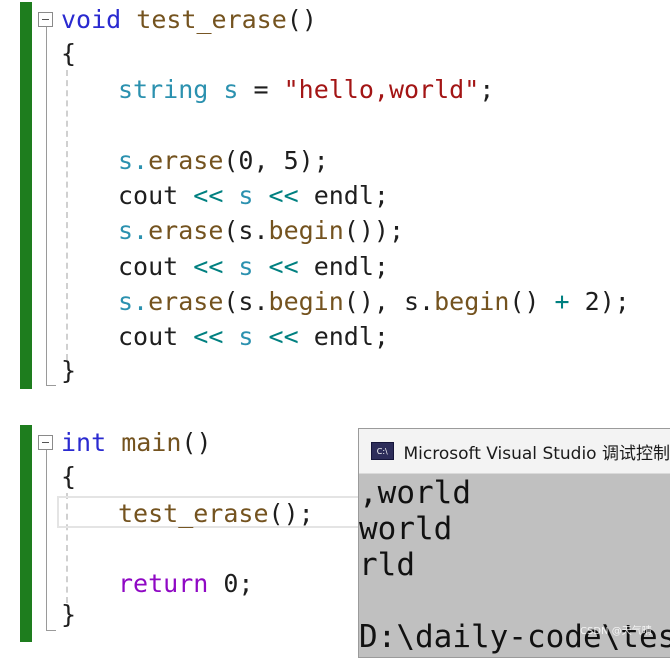  Describe the element at coordinates (26, 533) in the screenshot. I see `change-bar-main` at that location.